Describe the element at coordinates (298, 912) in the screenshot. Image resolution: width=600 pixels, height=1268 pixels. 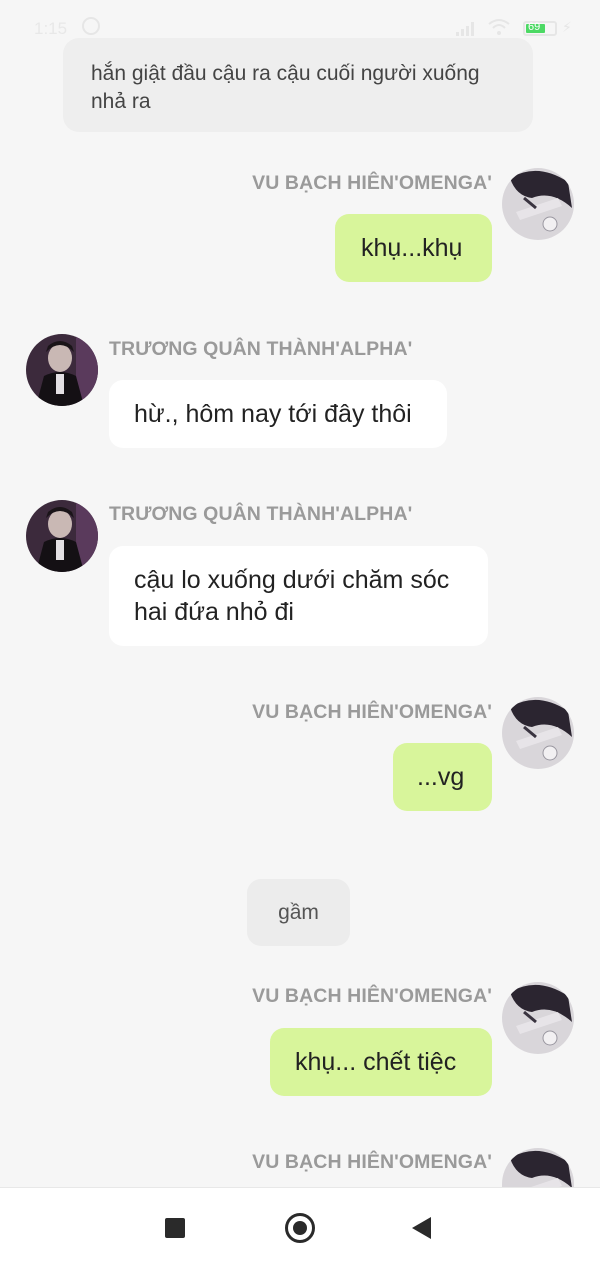
I see `narration-bubble: gầm` at that location.